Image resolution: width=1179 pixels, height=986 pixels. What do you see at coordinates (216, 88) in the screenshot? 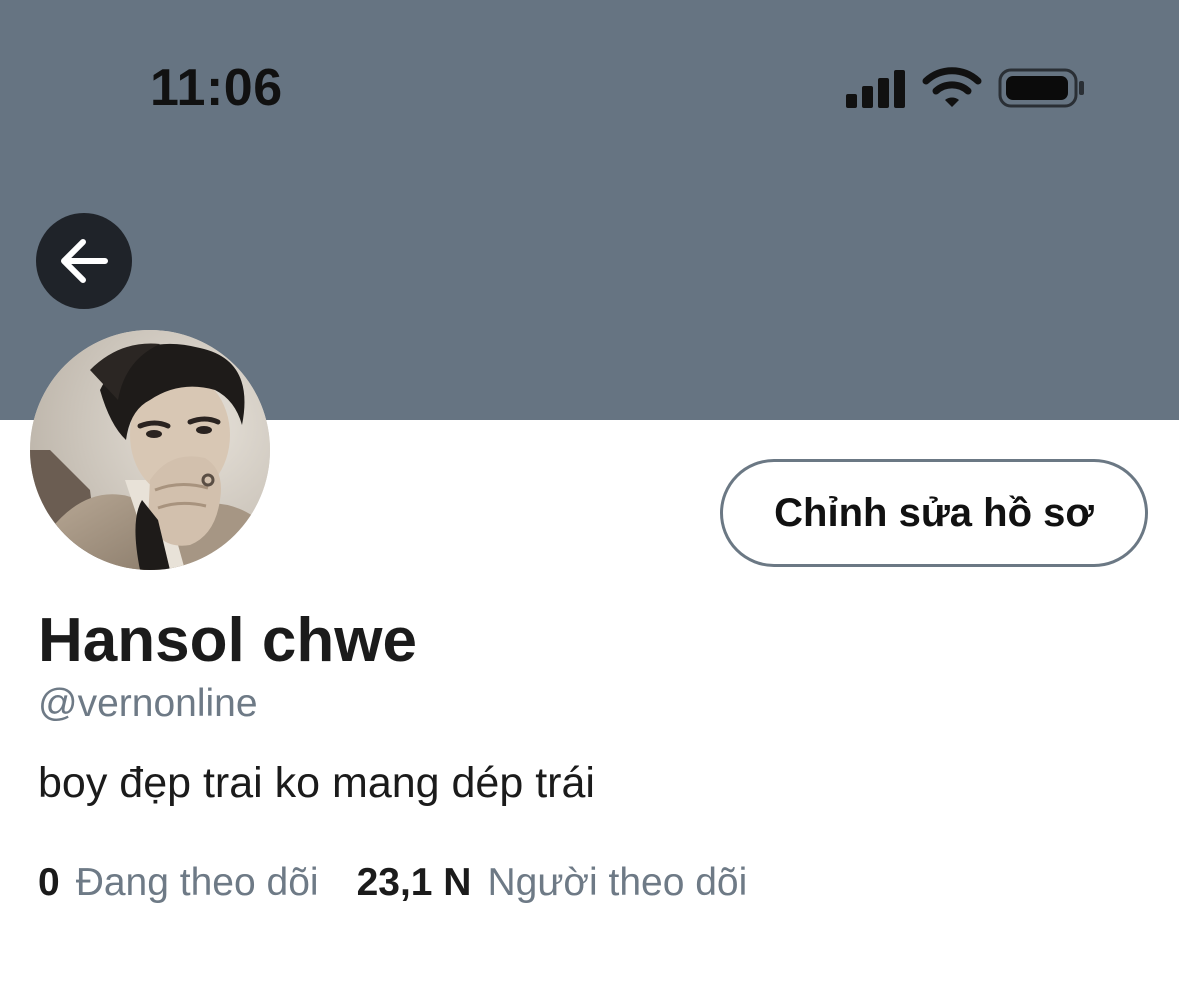
I see `status-time: 11:06` at bounding box center [216, 88].